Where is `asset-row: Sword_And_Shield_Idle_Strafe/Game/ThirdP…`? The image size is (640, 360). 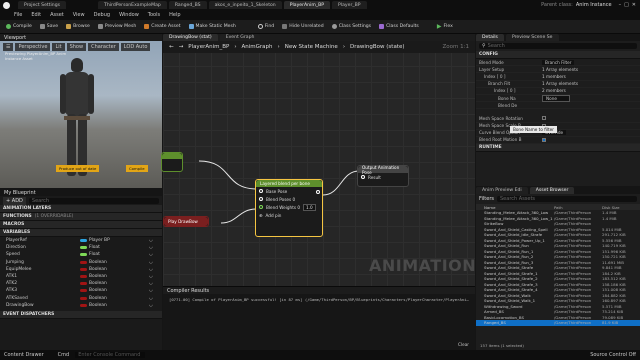 asset-row: Sword_And_Shield_Idle_Strafe/Game/ThirdP… is located at coordinates (558, 235).